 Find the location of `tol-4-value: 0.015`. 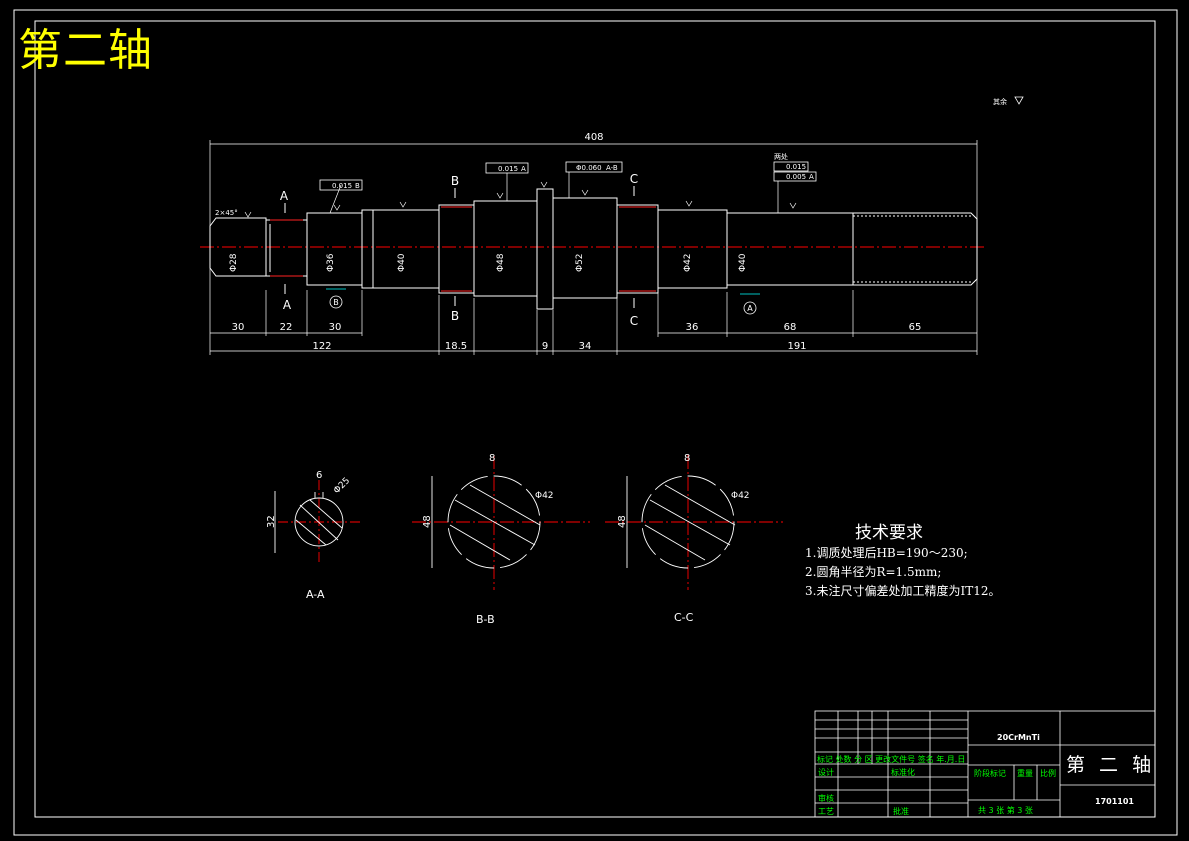

tol-4-value: 0.015 is located at coordinates (796, 167).